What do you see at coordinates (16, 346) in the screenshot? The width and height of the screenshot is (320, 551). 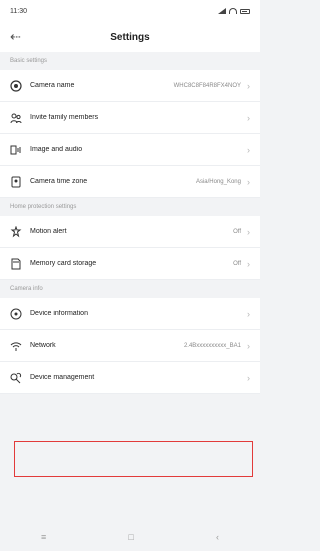 I see `wifi-icon` at bounding box center [16, 346].